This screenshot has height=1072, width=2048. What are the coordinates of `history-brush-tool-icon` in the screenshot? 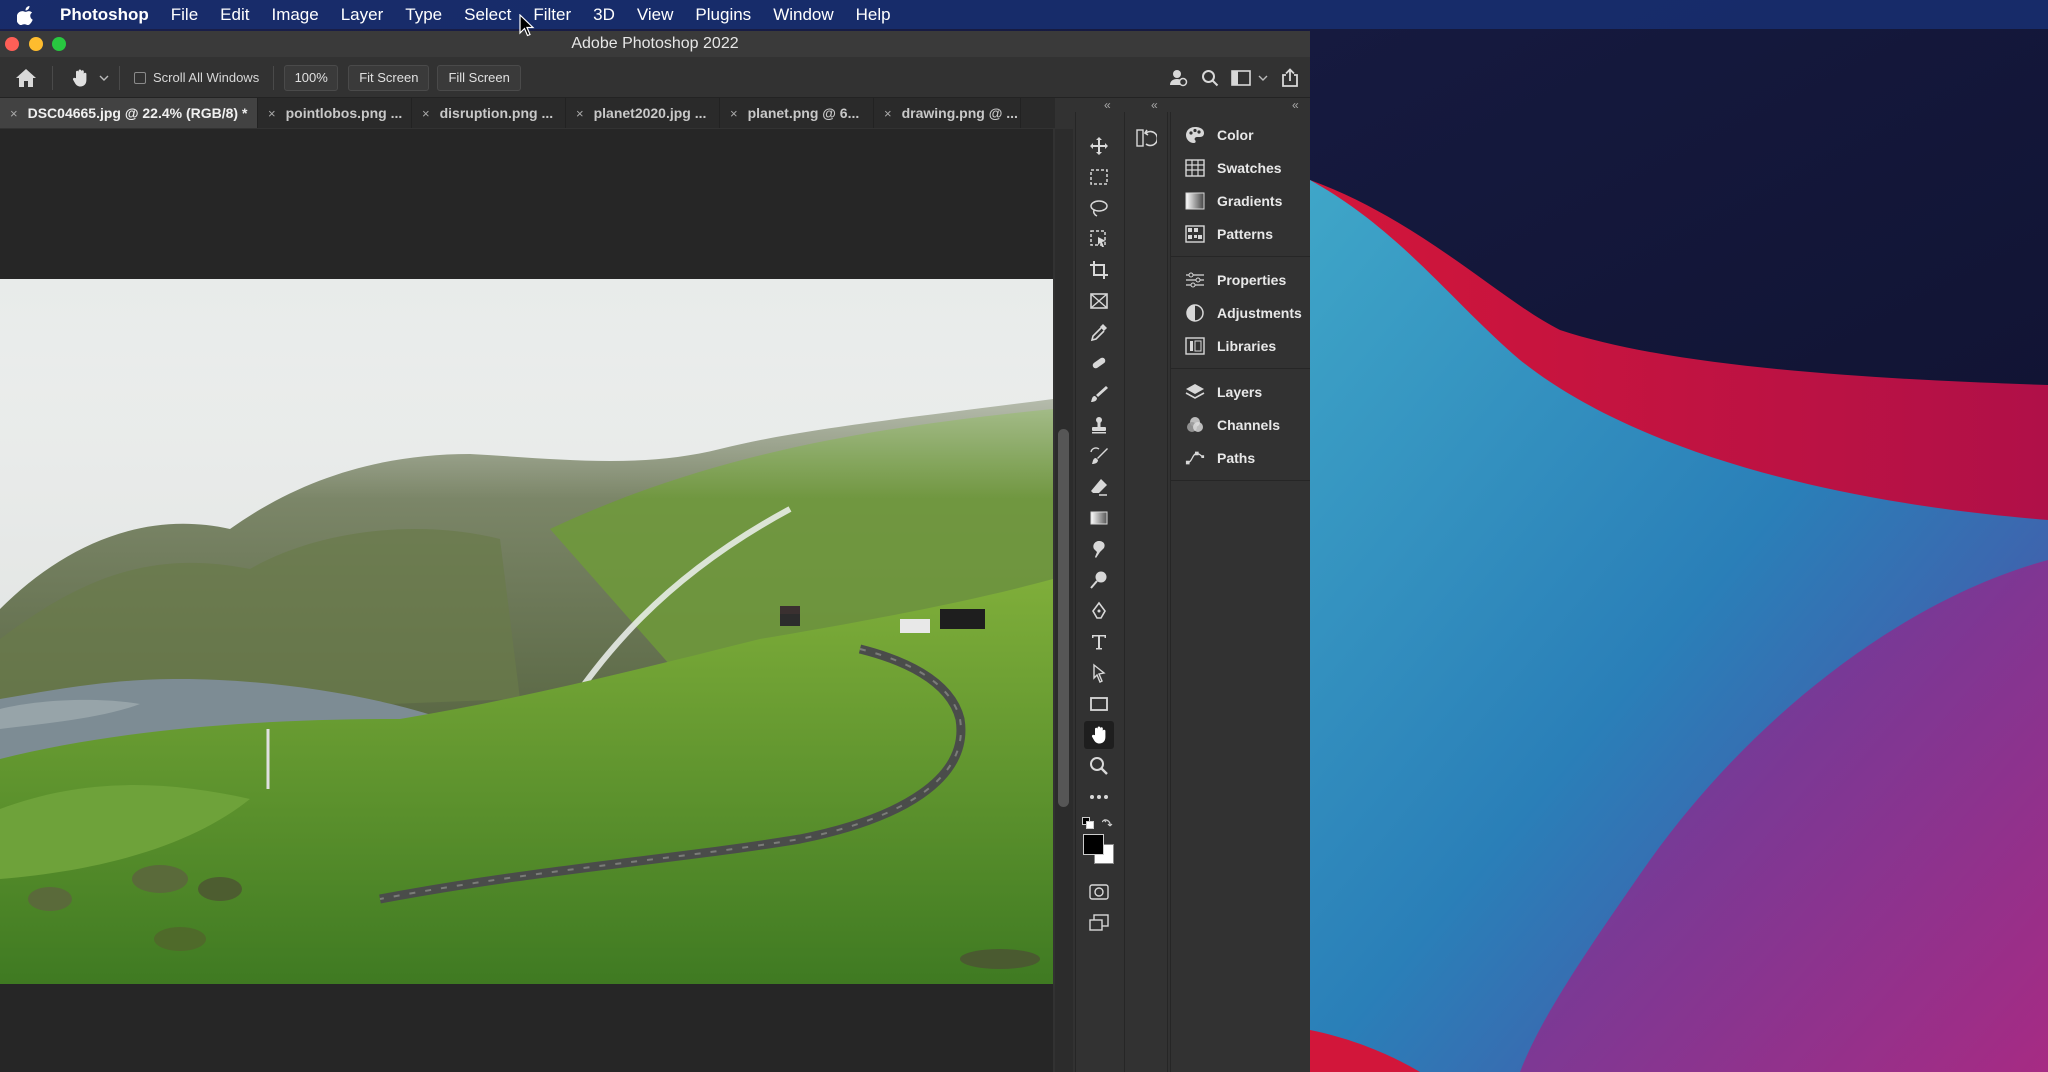 It's located at (1099, 456).